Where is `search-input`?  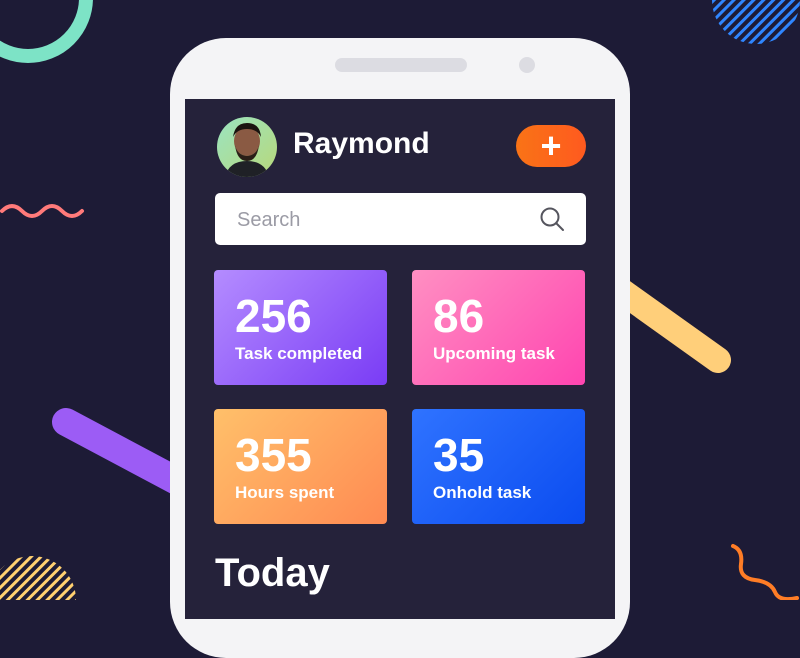 search-input is located at coordinates (387, 220).